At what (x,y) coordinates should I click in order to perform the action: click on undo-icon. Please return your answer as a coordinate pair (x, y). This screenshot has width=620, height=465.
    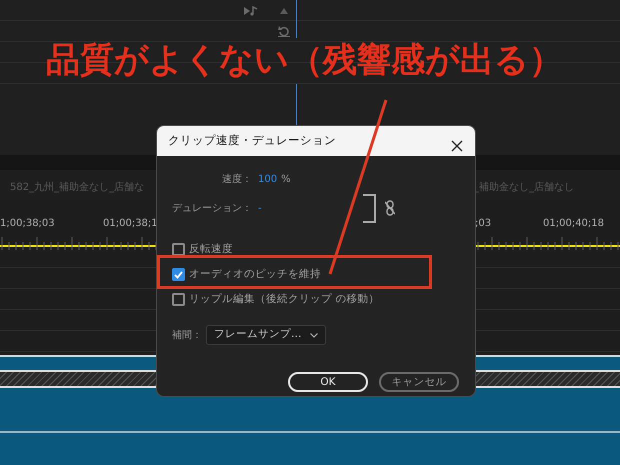
    Looking at the image, I should click on (284, 31).